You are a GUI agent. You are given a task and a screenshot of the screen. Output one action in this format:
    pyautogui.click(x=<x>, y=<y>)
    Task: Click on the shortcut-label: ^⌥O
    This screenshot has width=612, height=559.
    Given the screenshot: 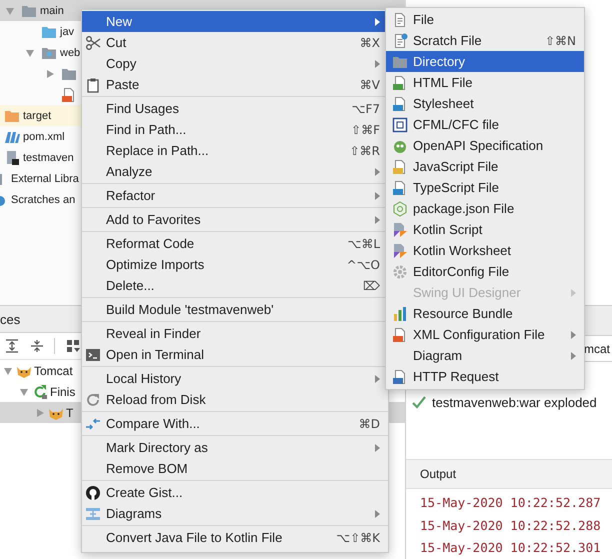 What is the action you would take?
    pyautogui.click(x=363, y=265)
    